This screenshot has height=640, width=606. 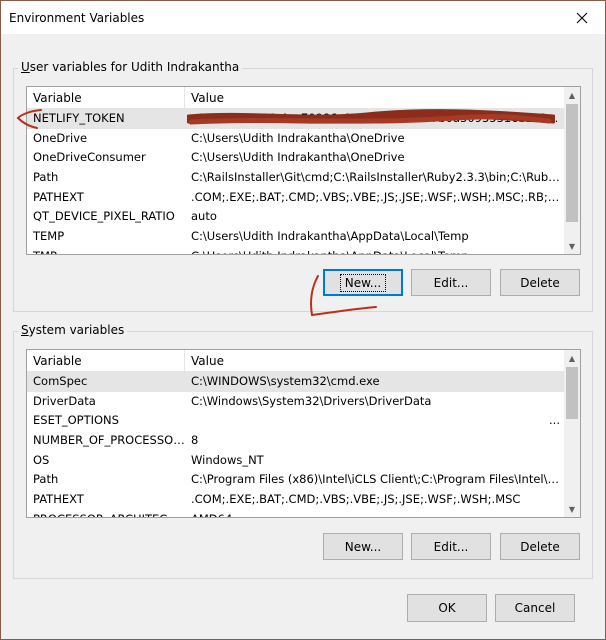 What do you see at coordinates (49, 236) in the screenshot?
I see `variable-name: TEMP` at bounding box center [49, 236].